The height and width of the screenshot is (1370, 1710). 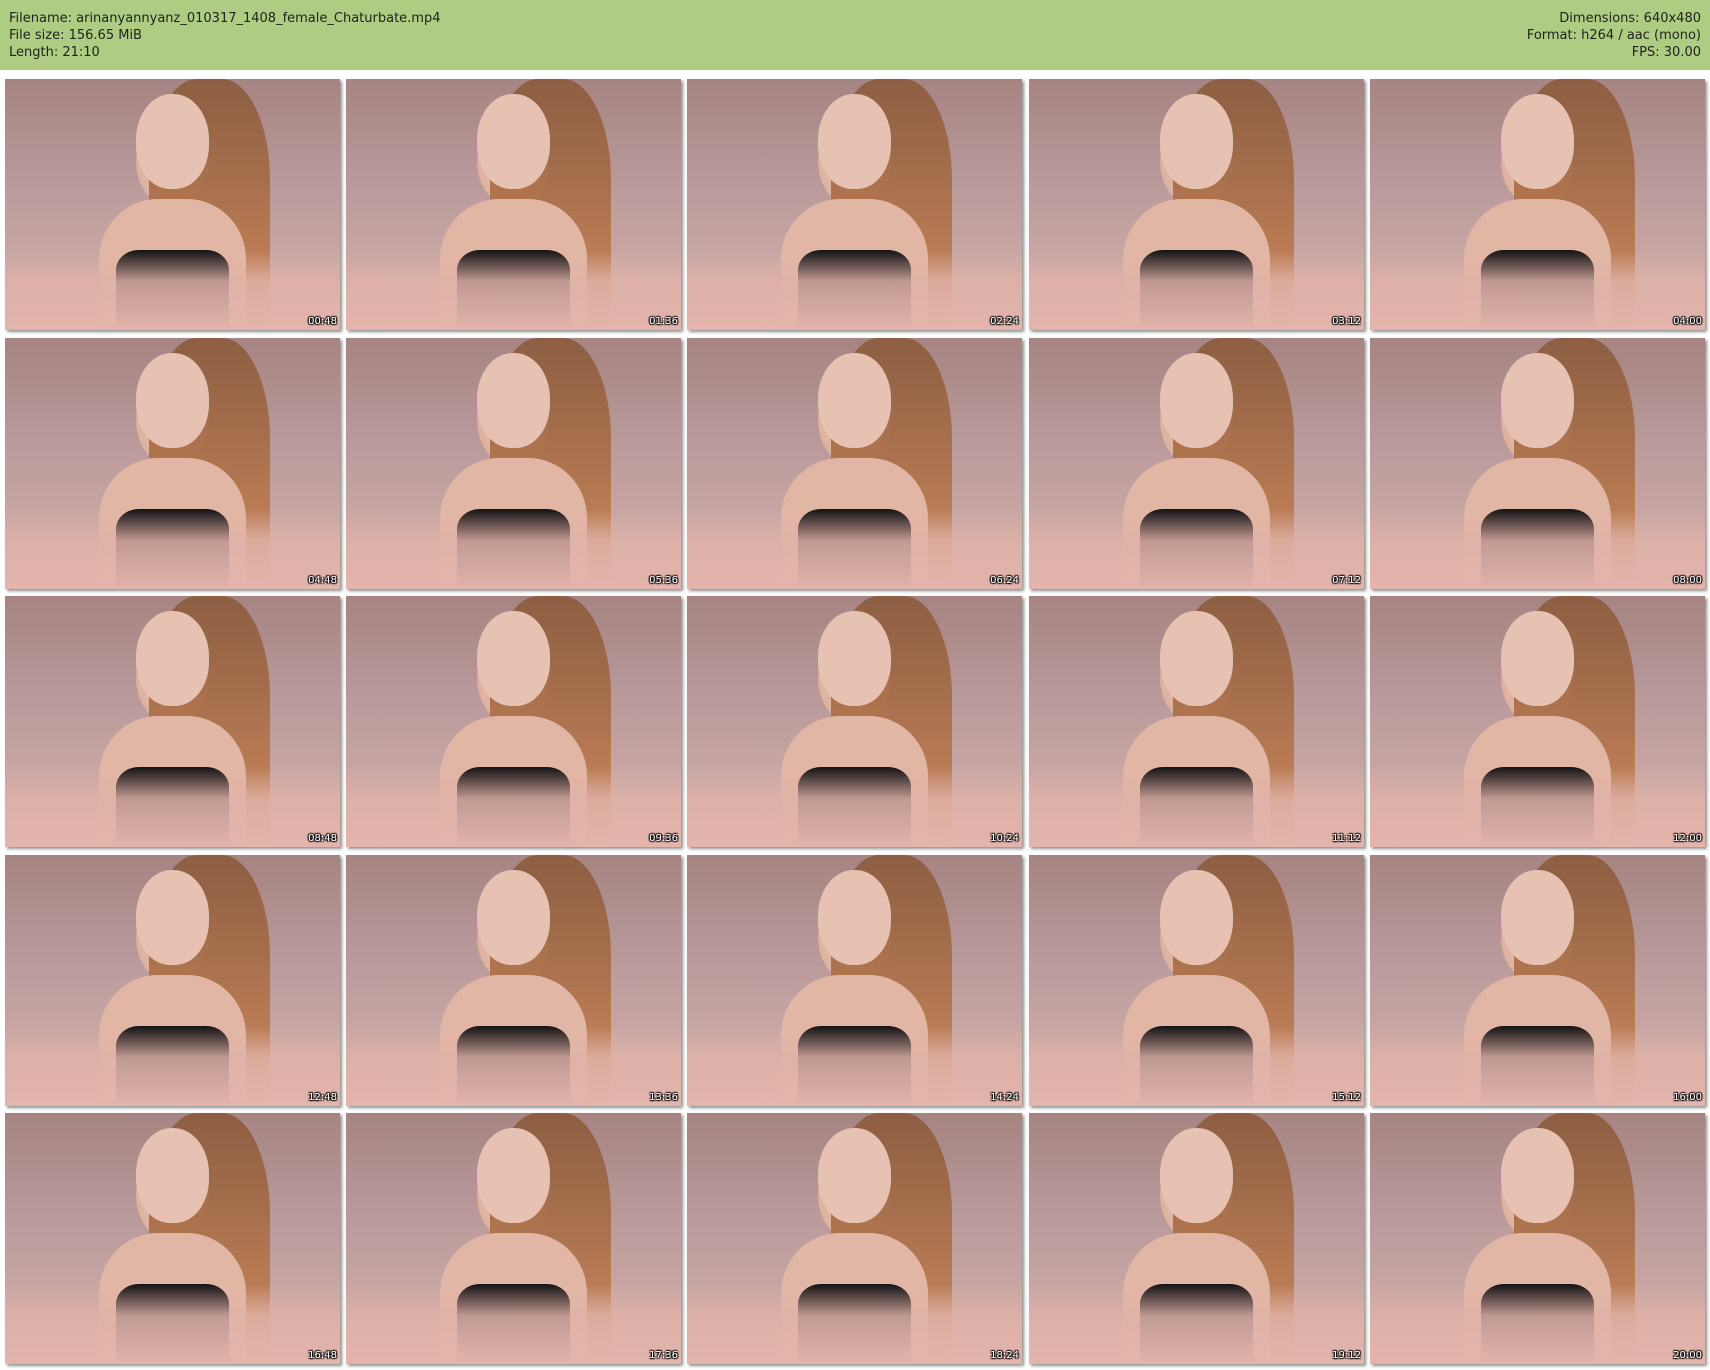 I want to click on thumbnail-timestamp: 08:00, so click(x=1687, y=580).